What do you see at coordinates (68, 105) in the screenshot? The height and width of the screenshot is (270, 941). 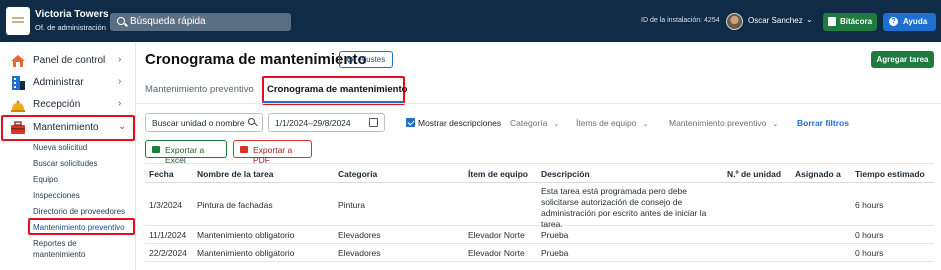 I see `sidebar-item-recepcion: Recepción ›` at bounding box center [68, 105].